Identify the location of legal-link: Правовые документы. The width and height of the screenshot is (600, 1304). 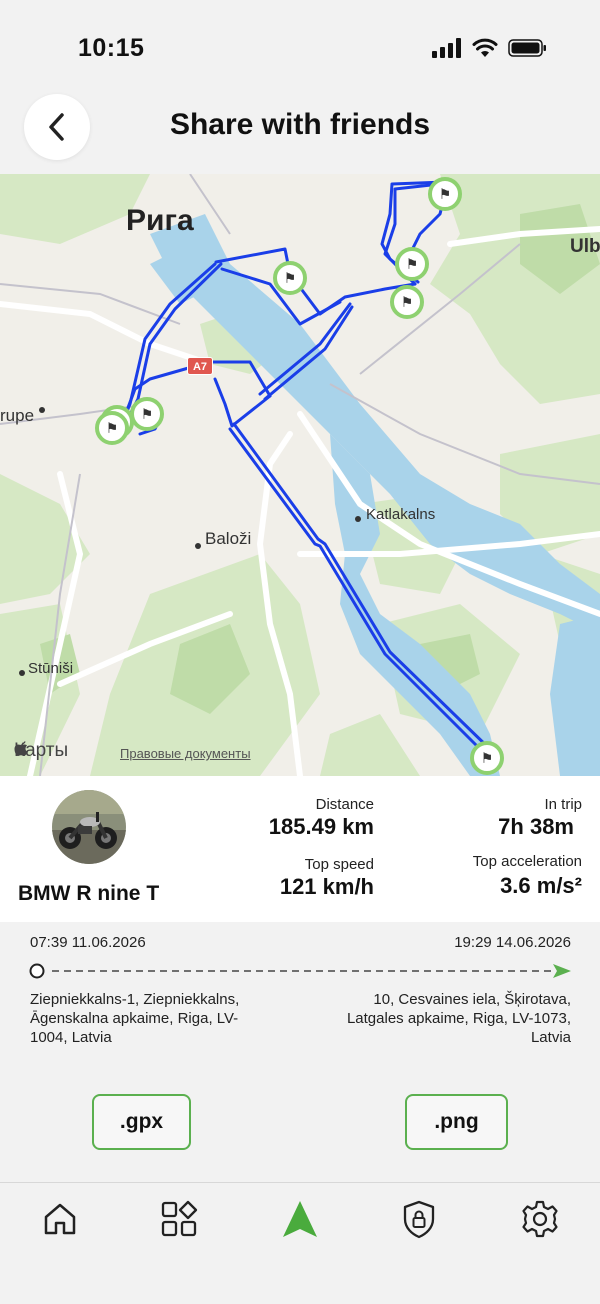
(185, 753).